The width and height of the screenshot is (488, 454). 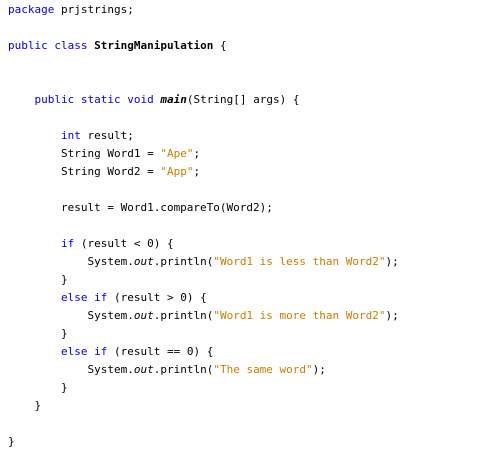 I want to click on code-token: prjstrings;, so click(x=94, y=9).